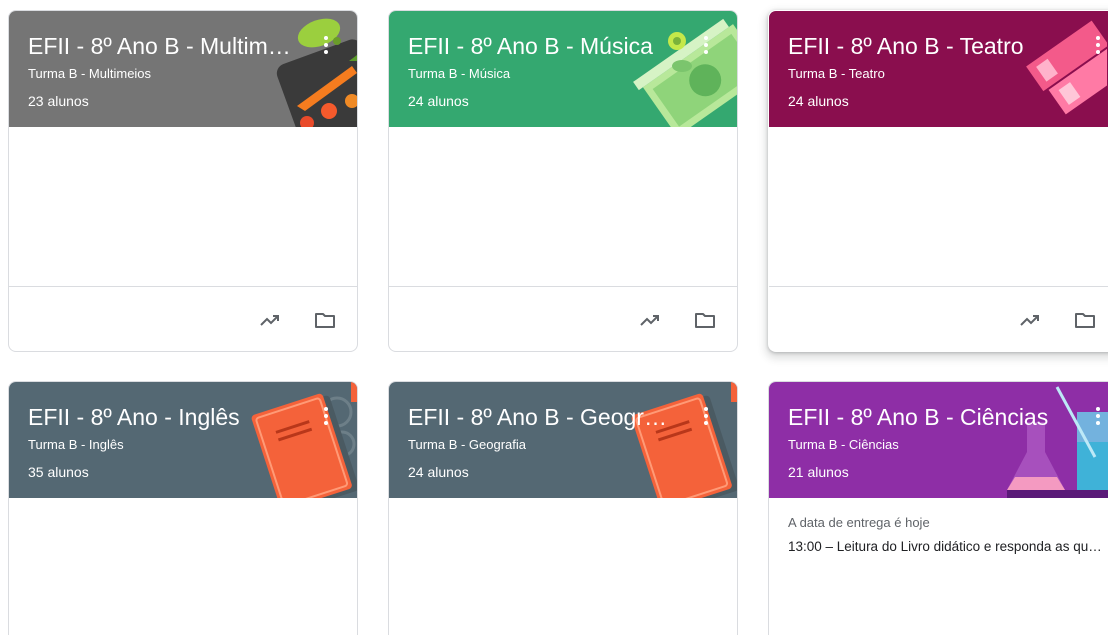 The width and height of the screenshot is (1108, 635). What do you see at coordinates (58, 101) in the screenshot?
I see `student-count: 23 alunos` at bounding box center [58, 101].